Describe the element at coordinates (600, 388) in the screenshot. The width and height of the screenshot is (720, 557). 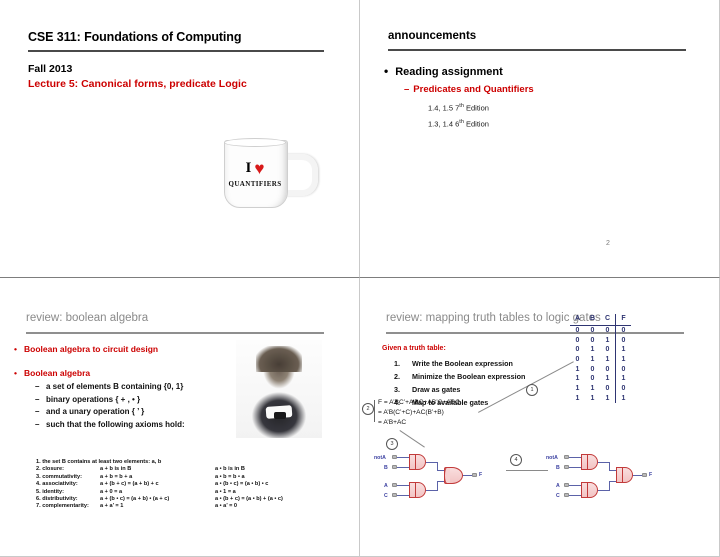
I see `table-row: 1 1 00` at that location.